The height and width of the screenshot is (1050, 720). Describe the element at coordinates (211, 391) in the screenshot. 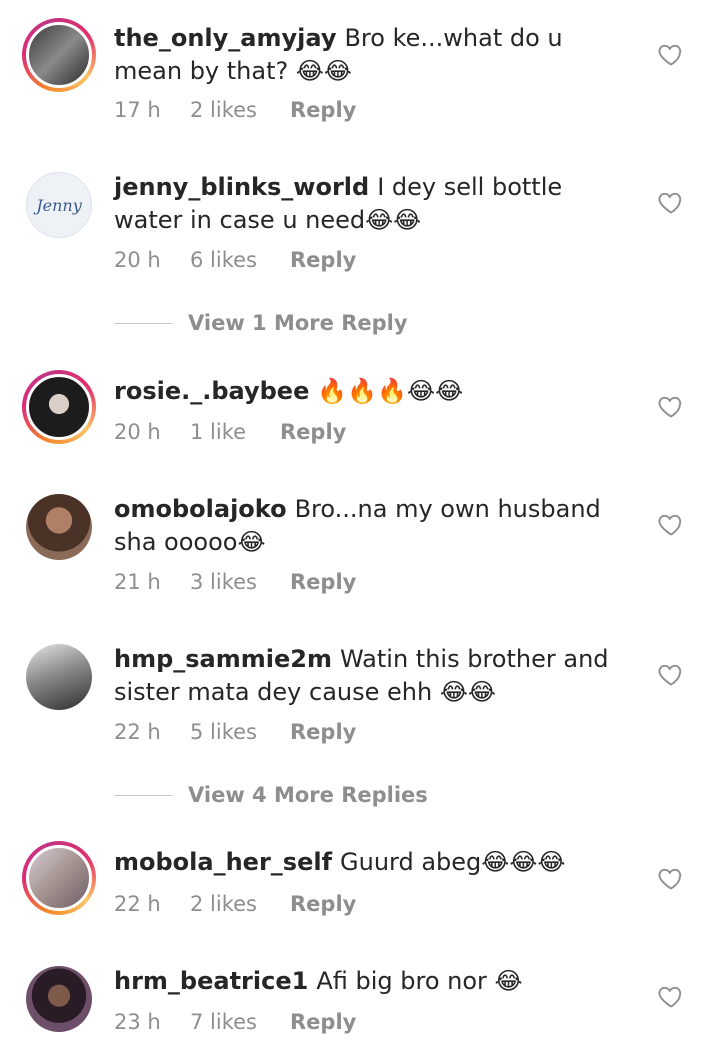

I see `comment-username: rosie._.baybee` at that location.